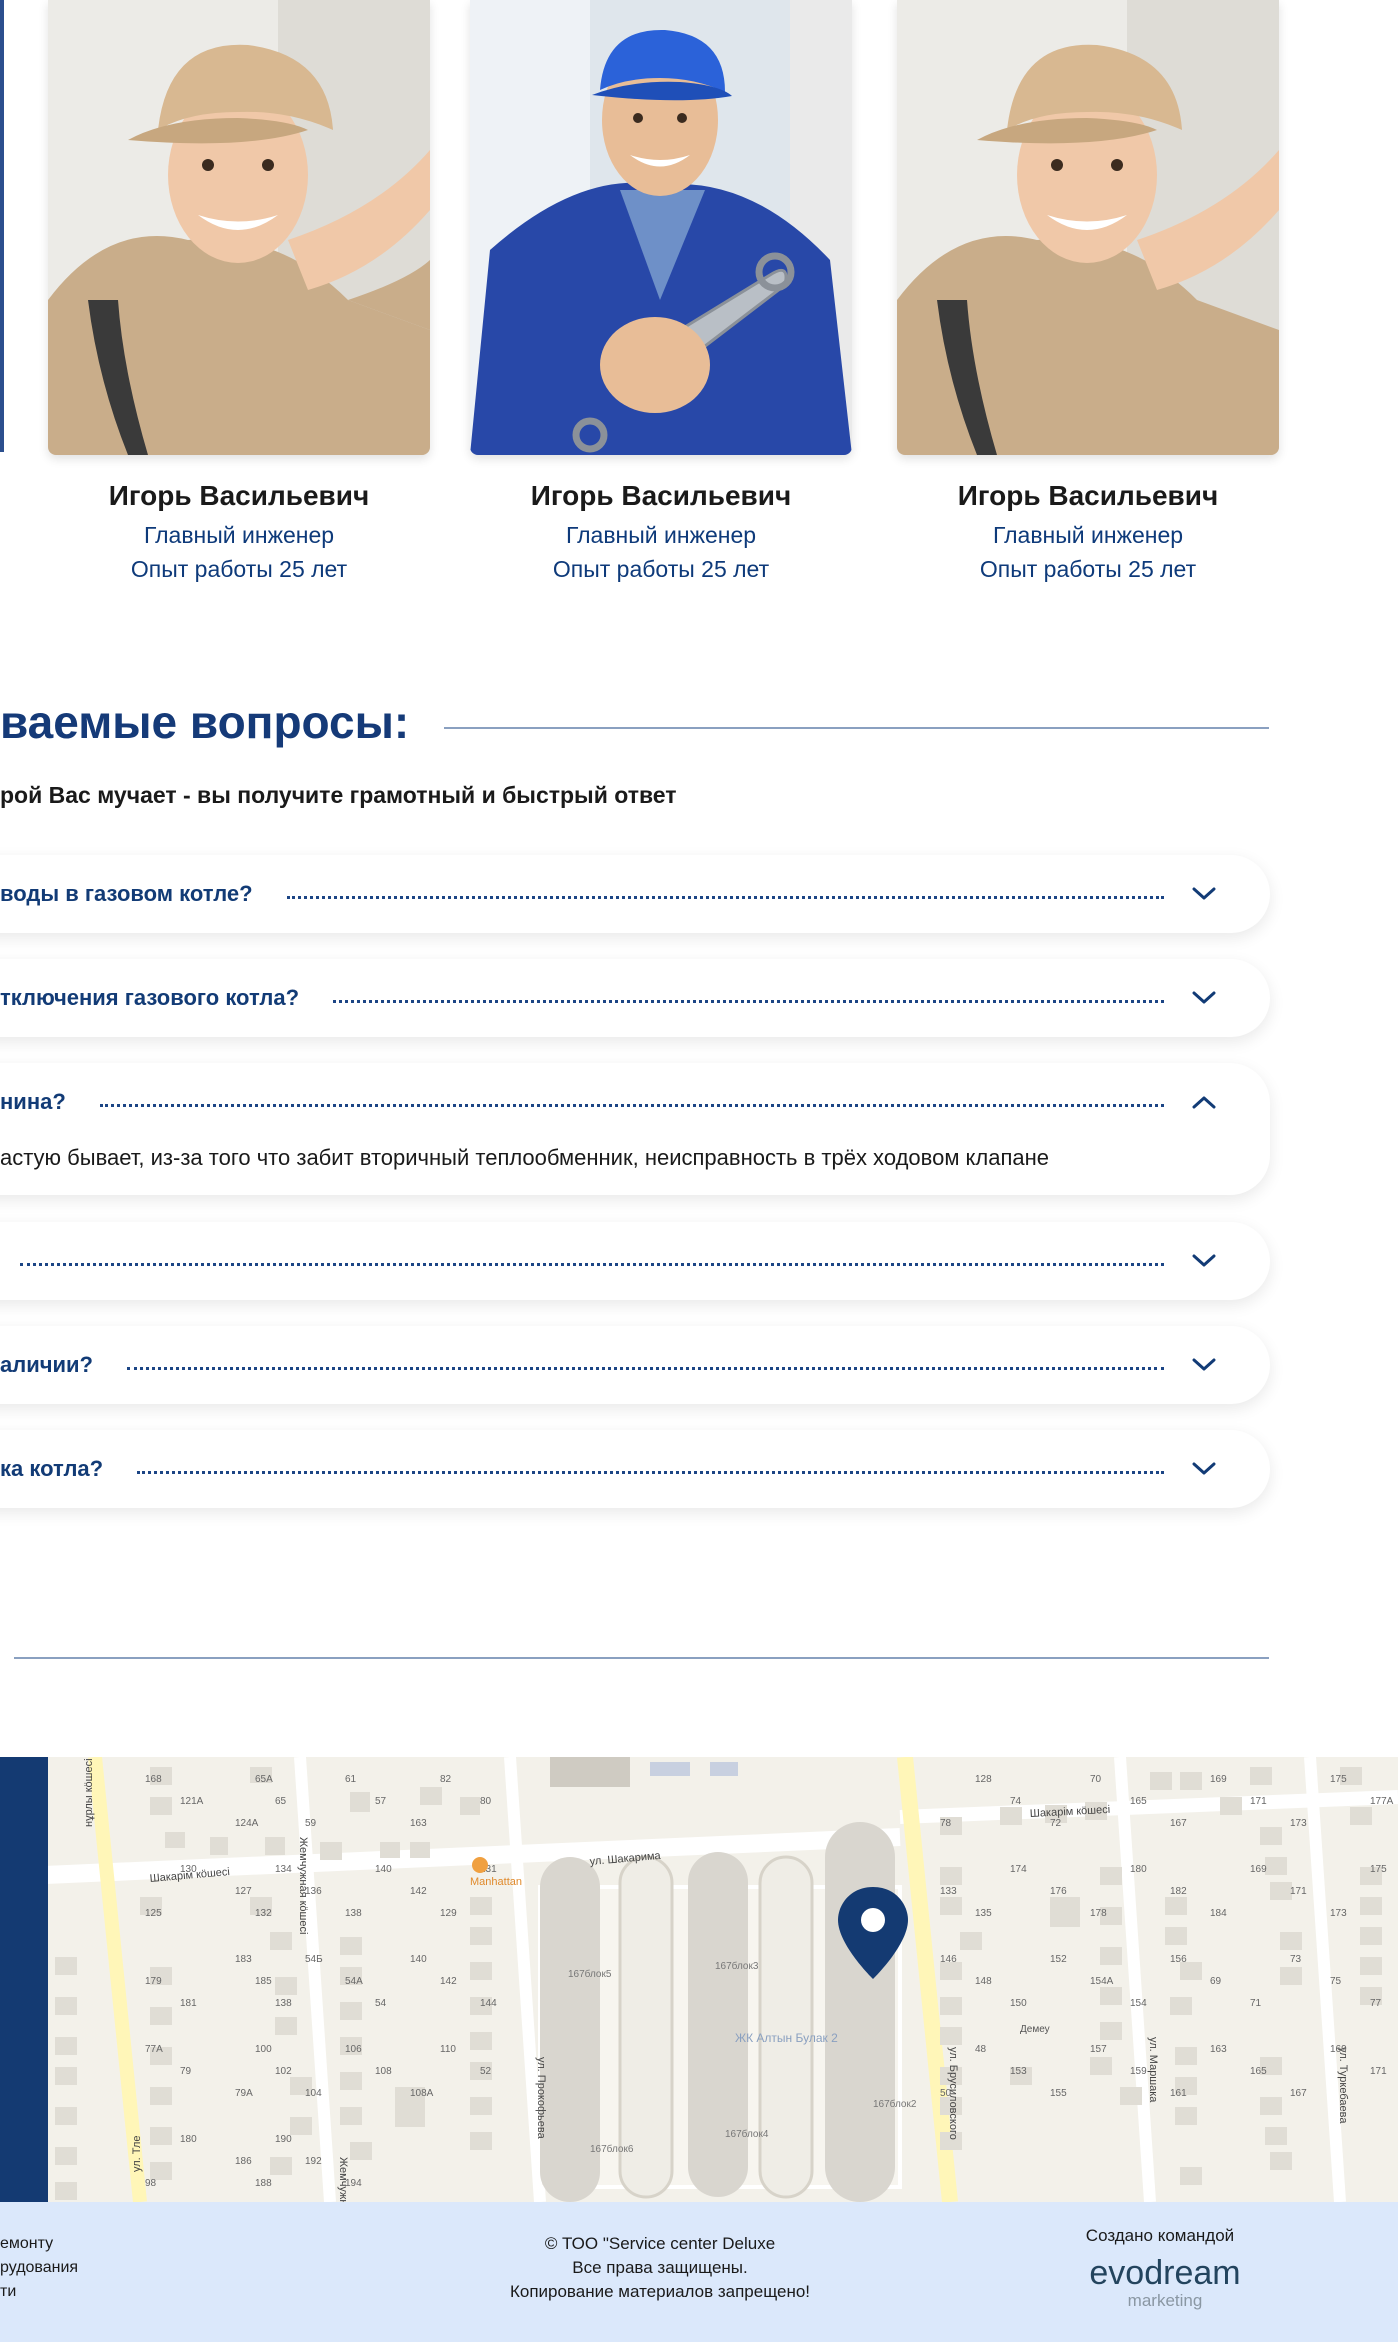 This screenshot has height=2342, width=1398. I want to click on map-house-number: 48, so click(981, 2049).